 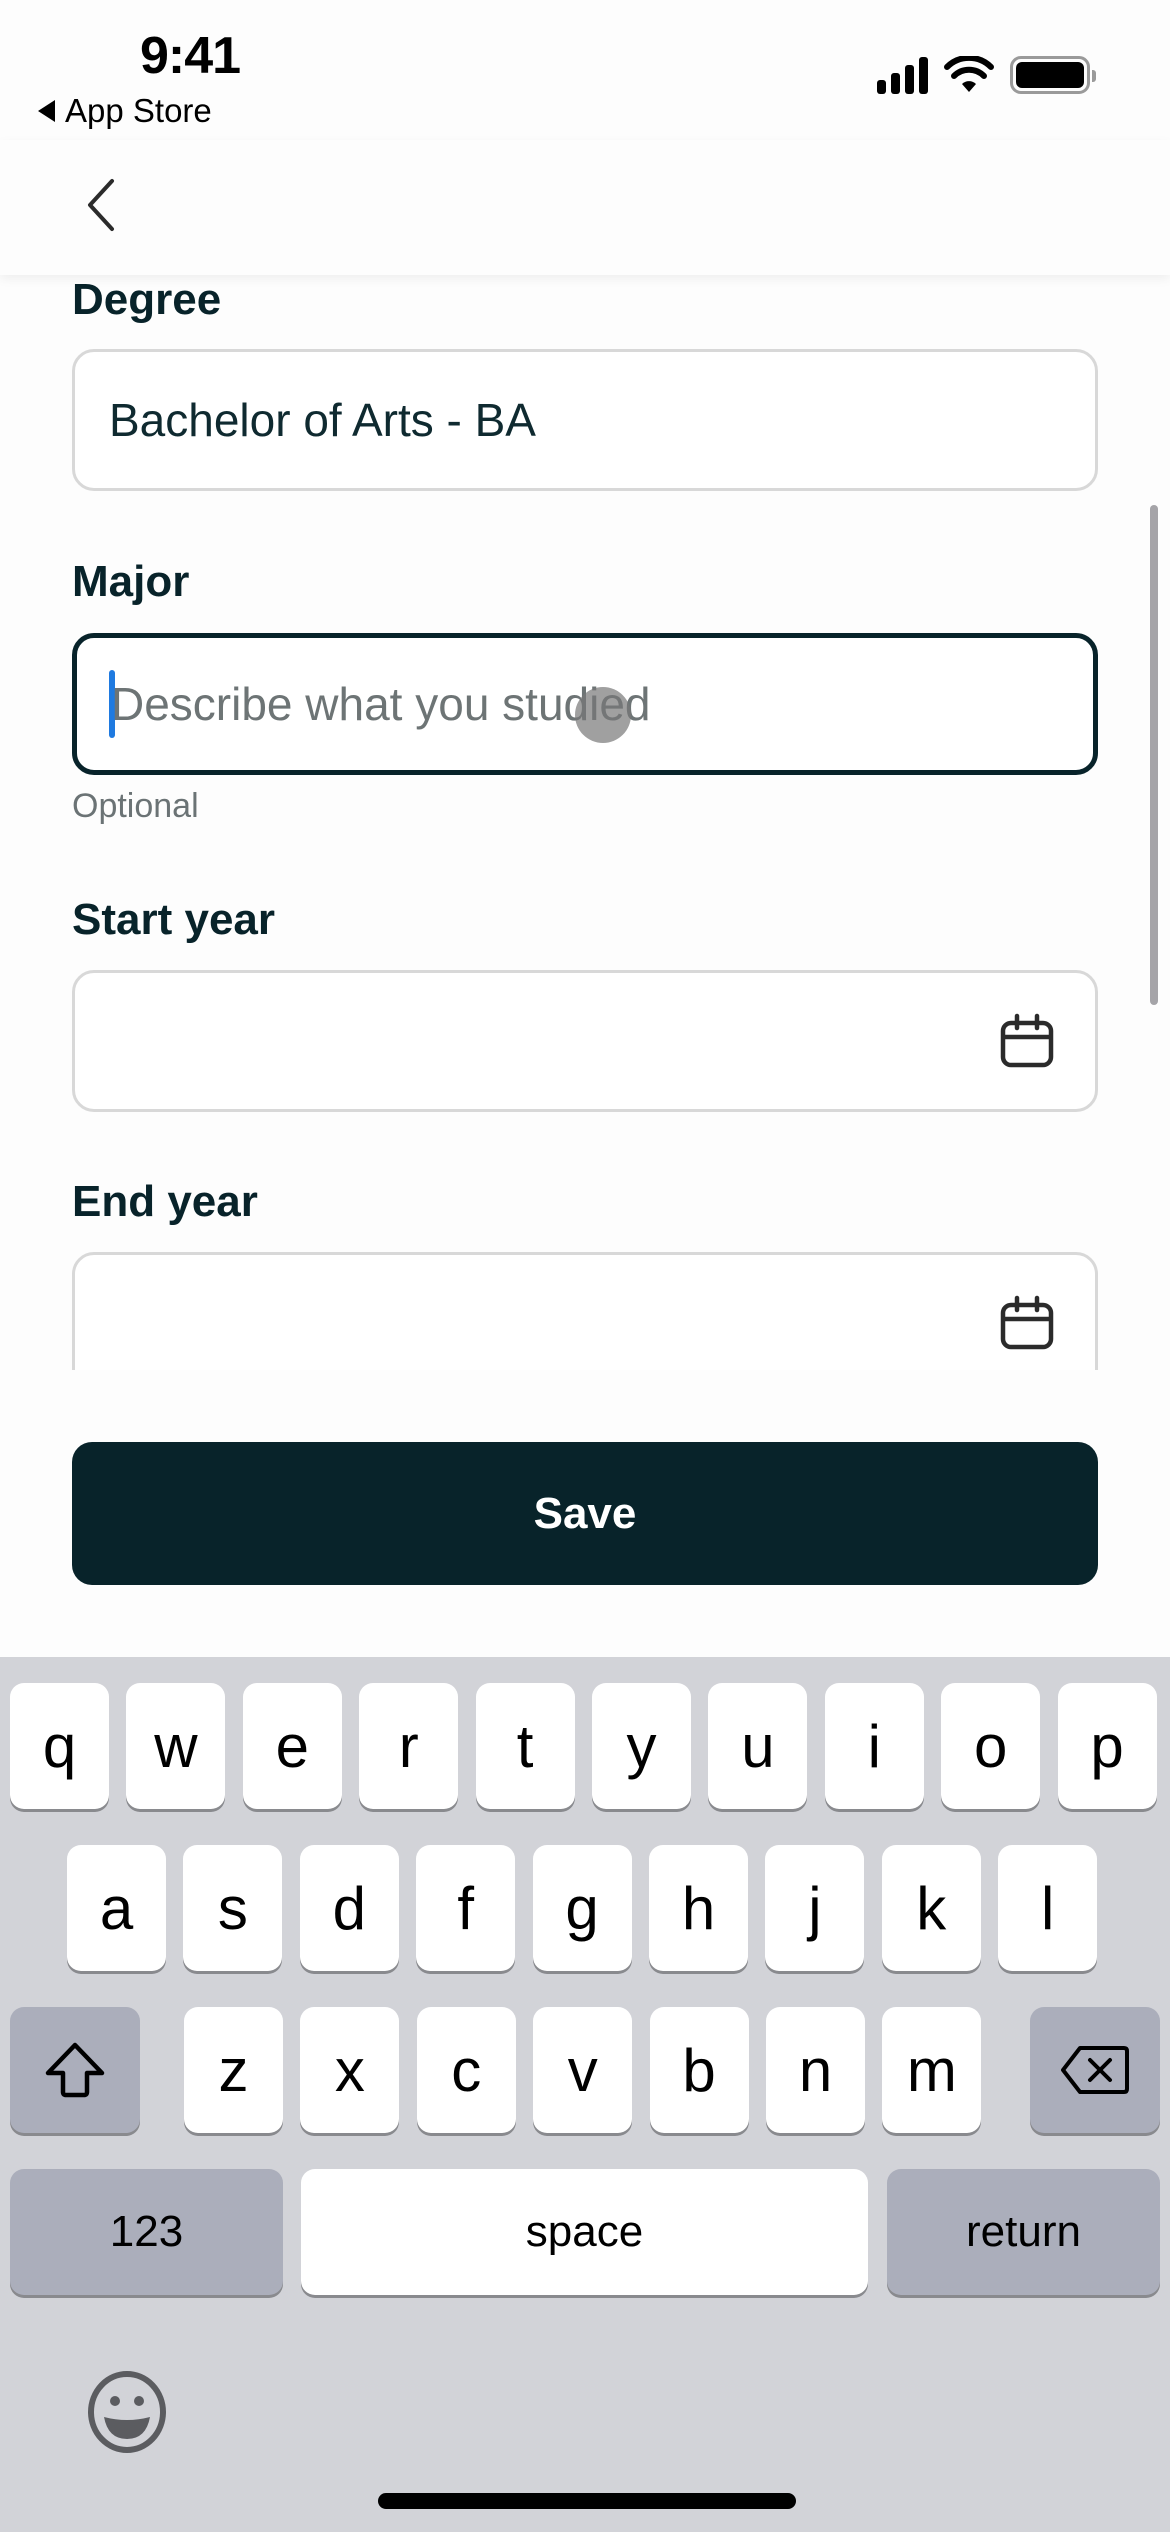 What do you see at coordinates (146, 2232) in the screenshot?
I see `numbers-key: 123` at bounding box center [146, 2232].